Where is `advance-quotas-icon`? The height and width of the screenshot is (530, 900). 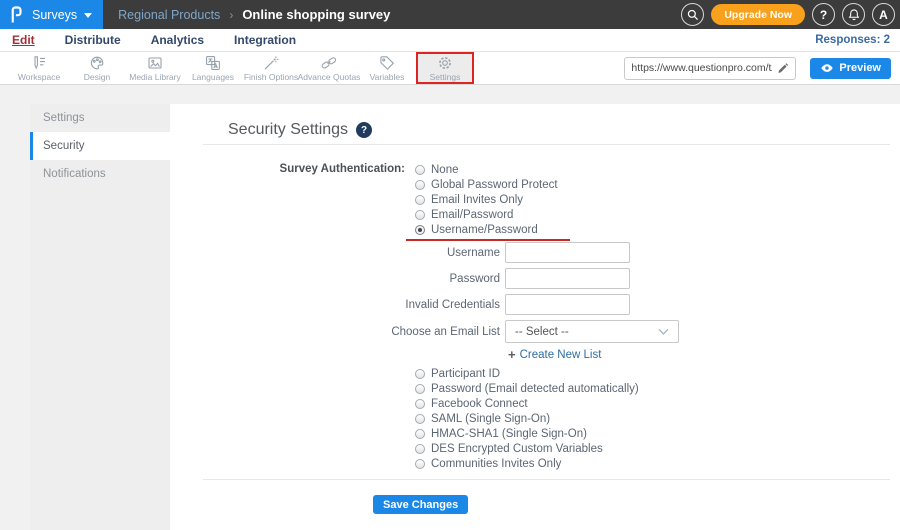 advance-quotas-icon is located at coordinates (329, 63).